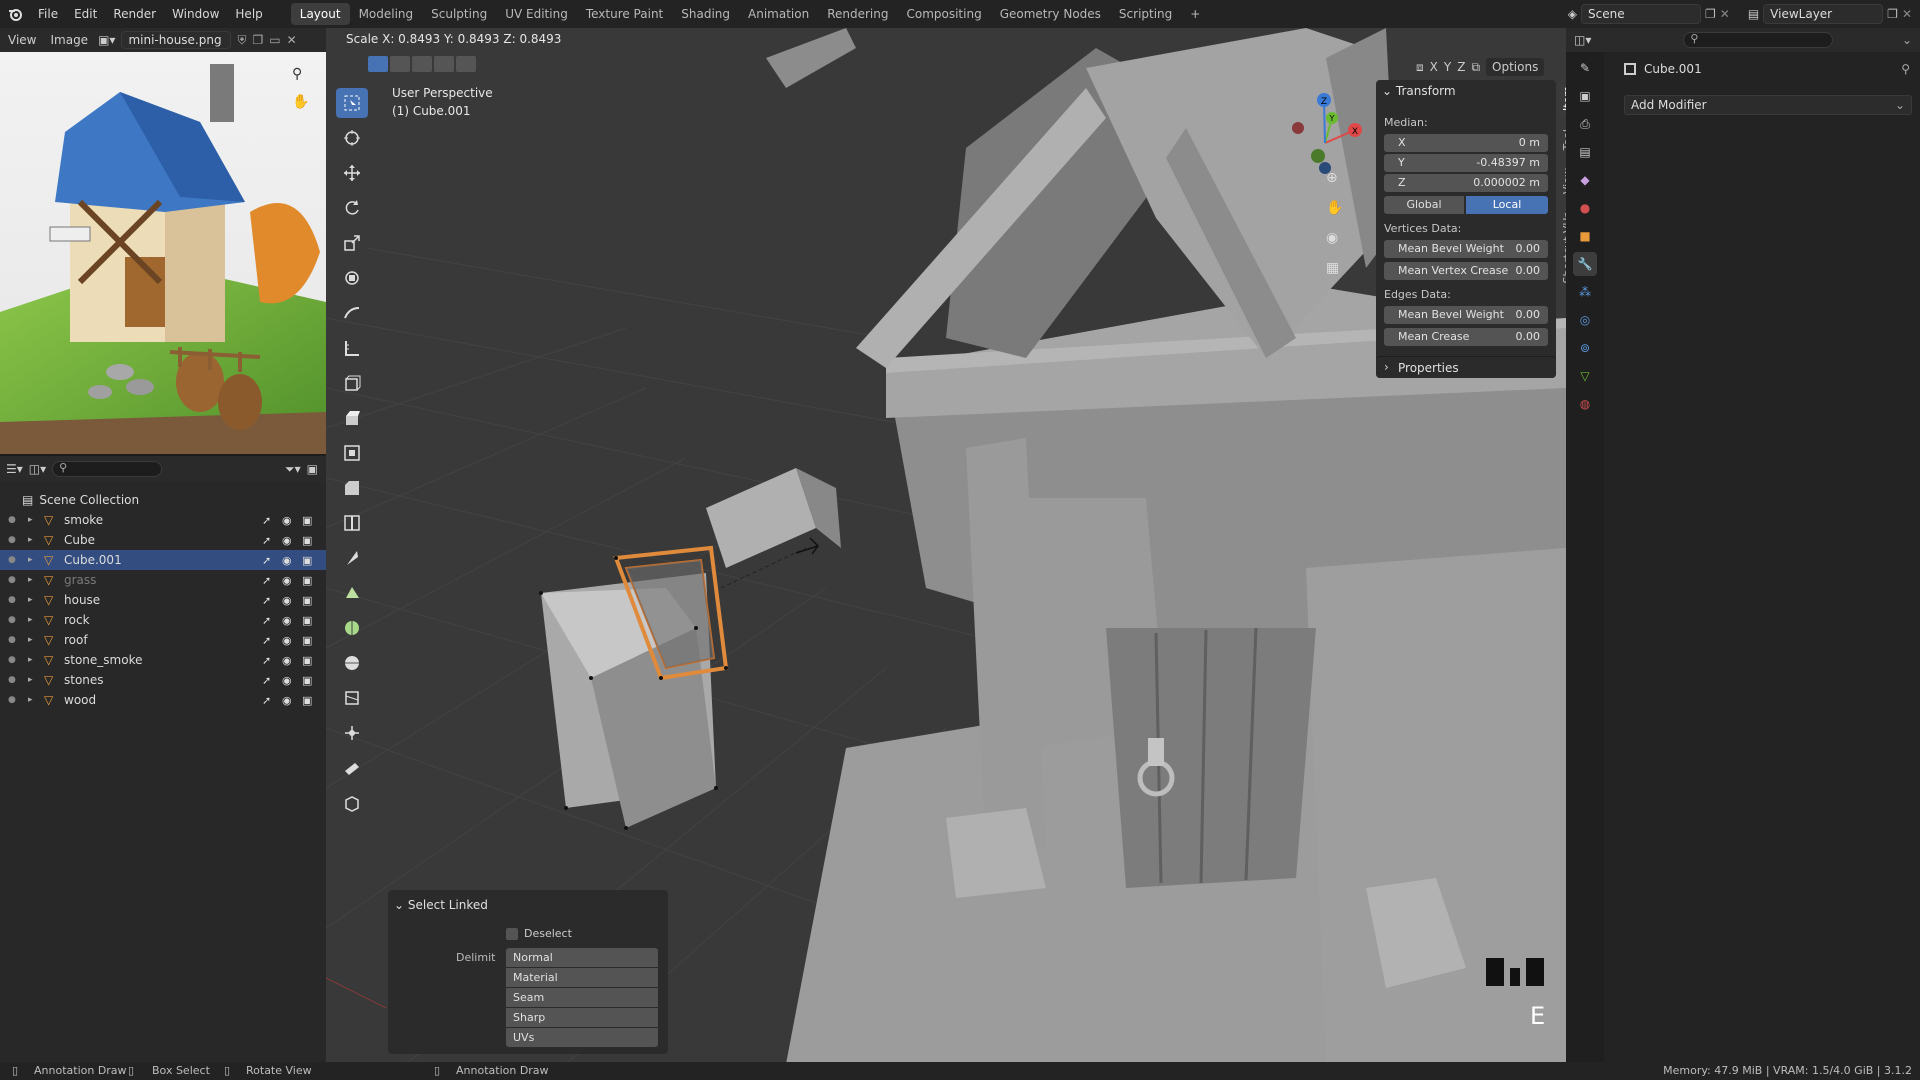  I want to click on display-mode-icon: ◫▾, so click(37, 469).